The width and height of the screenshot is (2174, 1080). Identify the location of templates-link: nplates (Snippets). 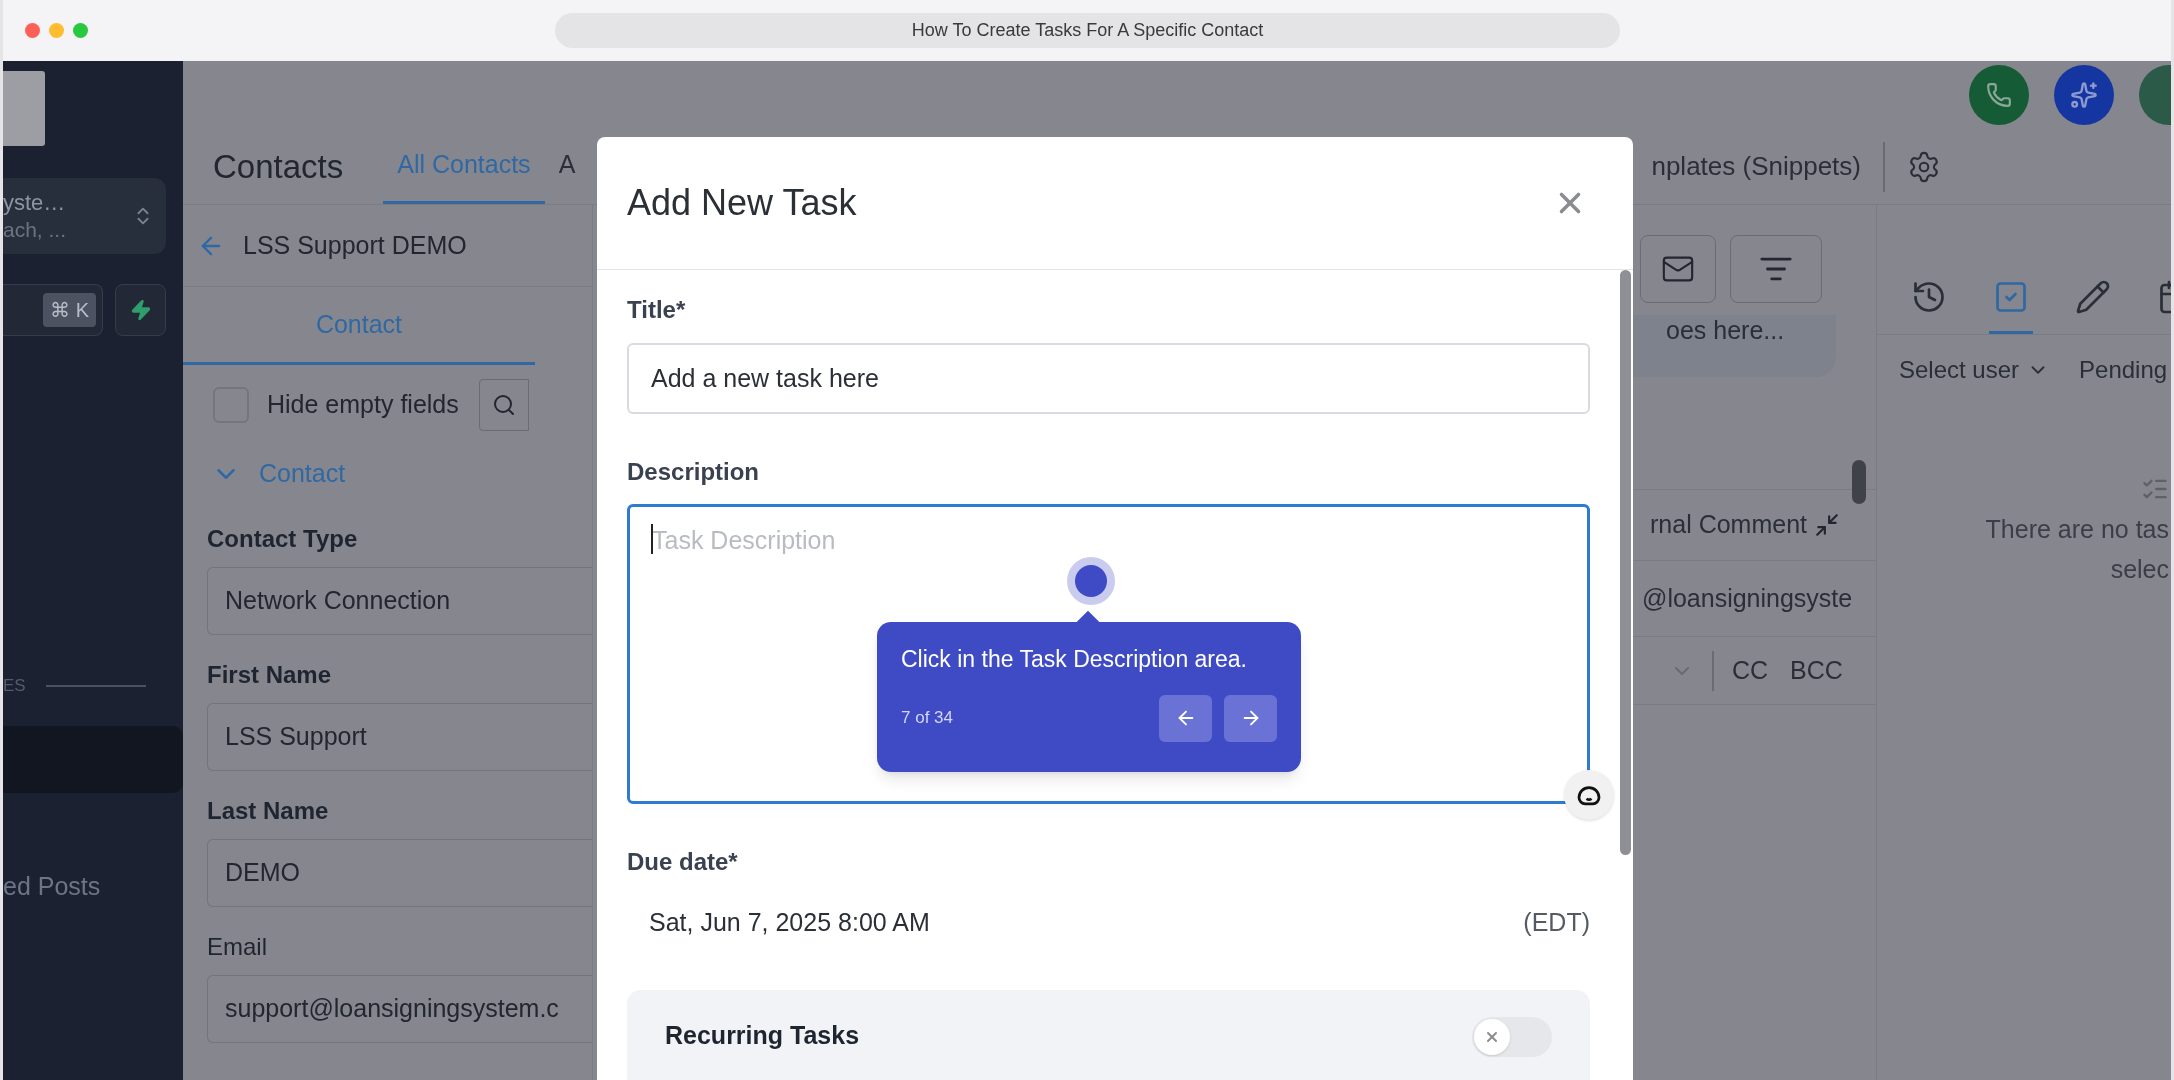
(1756, 166).